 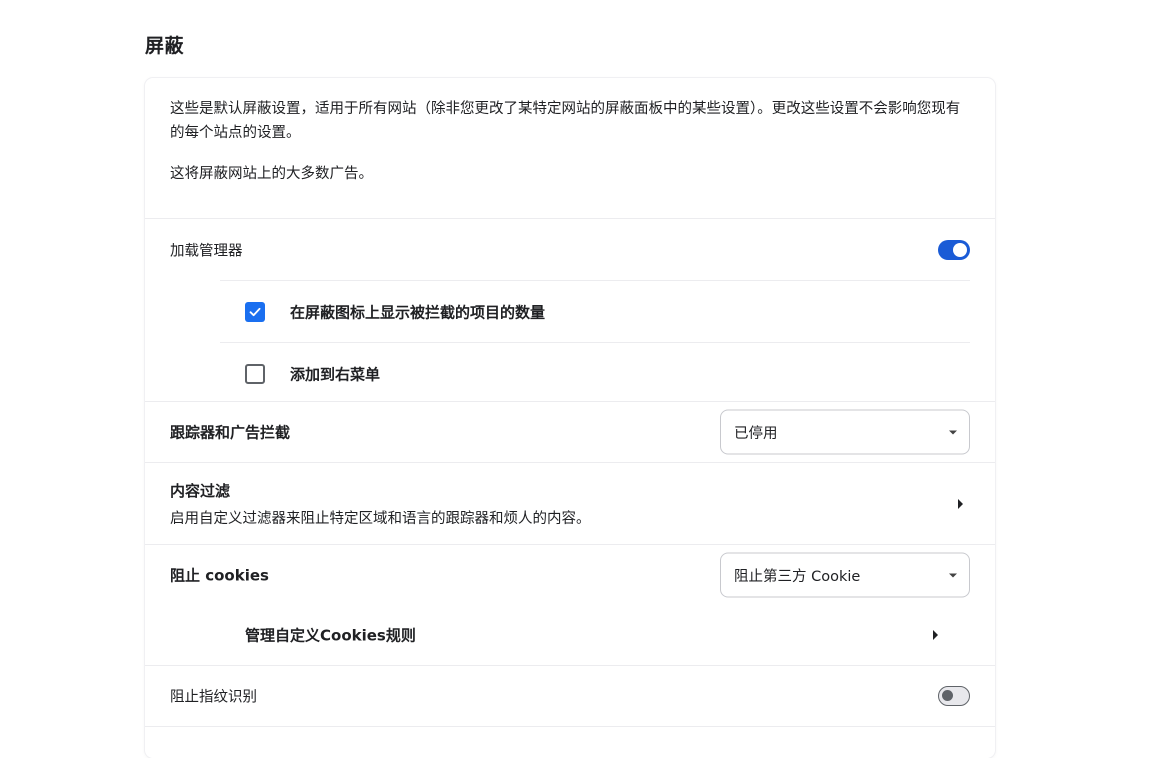 I want to click on add-to-context-menu-option: 添加到右菜单, so click(x=595, y=373).